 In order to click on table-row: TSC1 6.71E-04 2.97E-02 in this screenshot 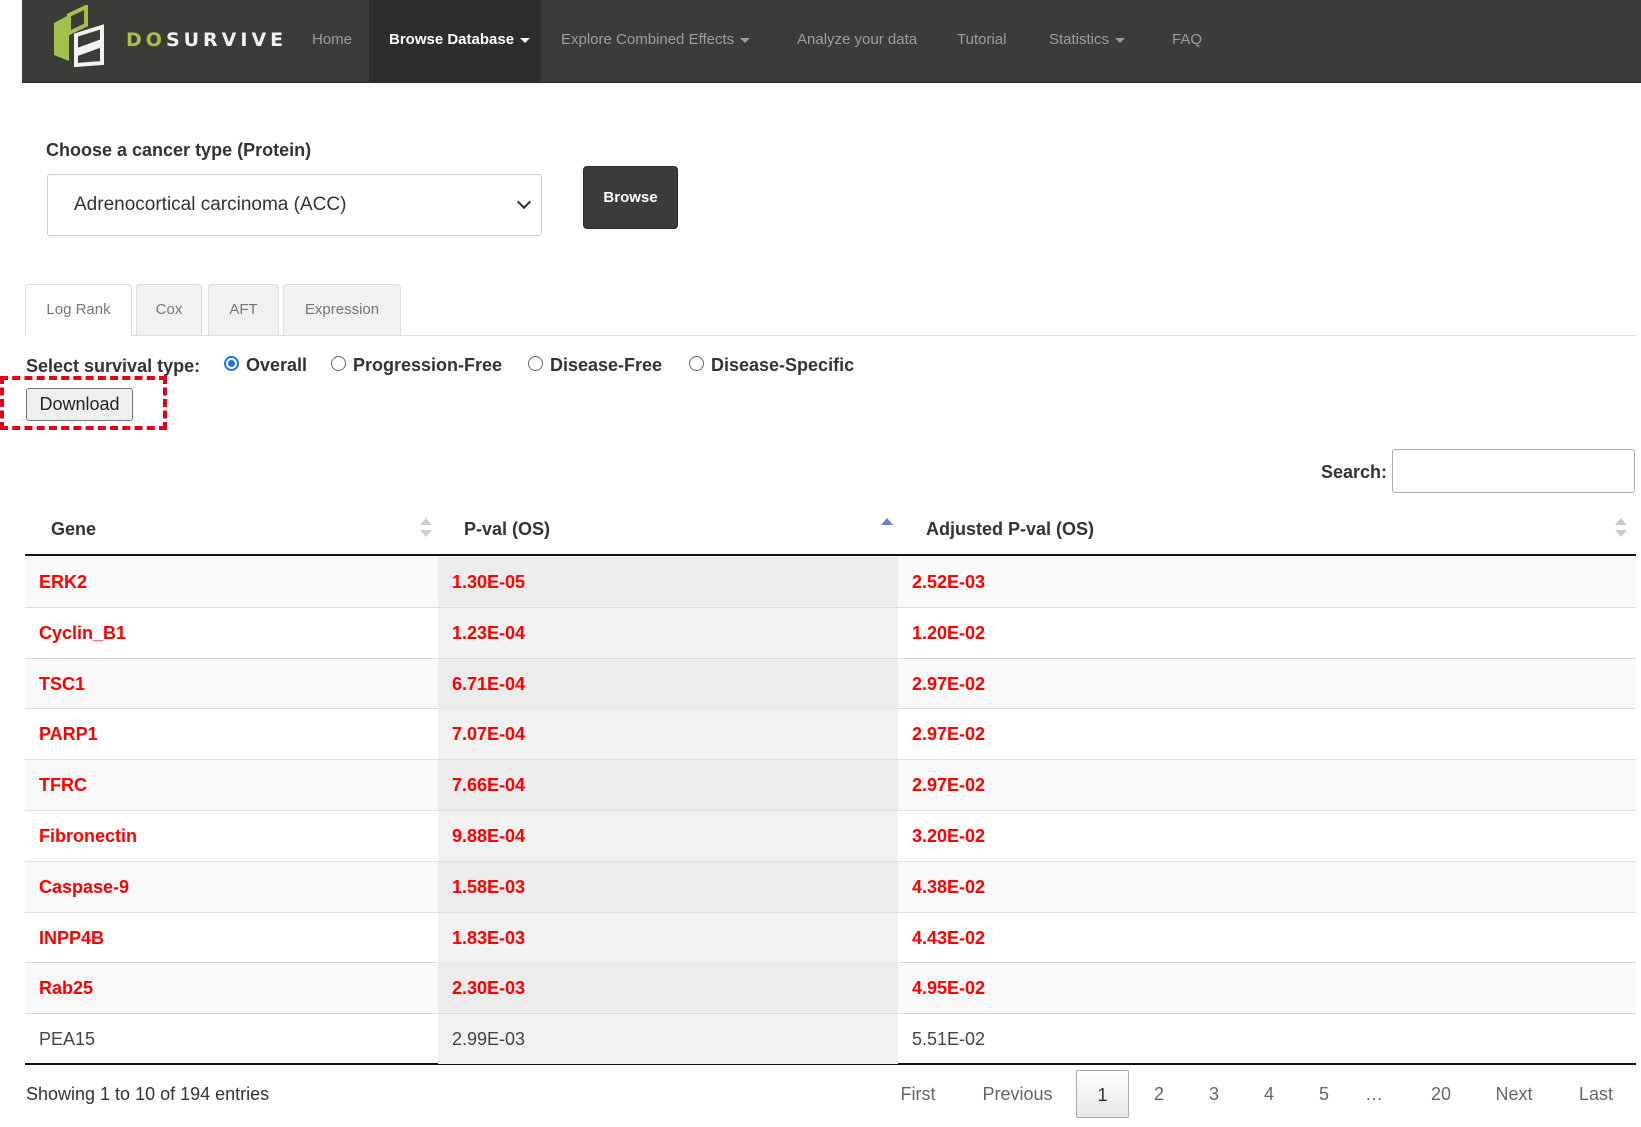, I will do `click(830, 684)`.